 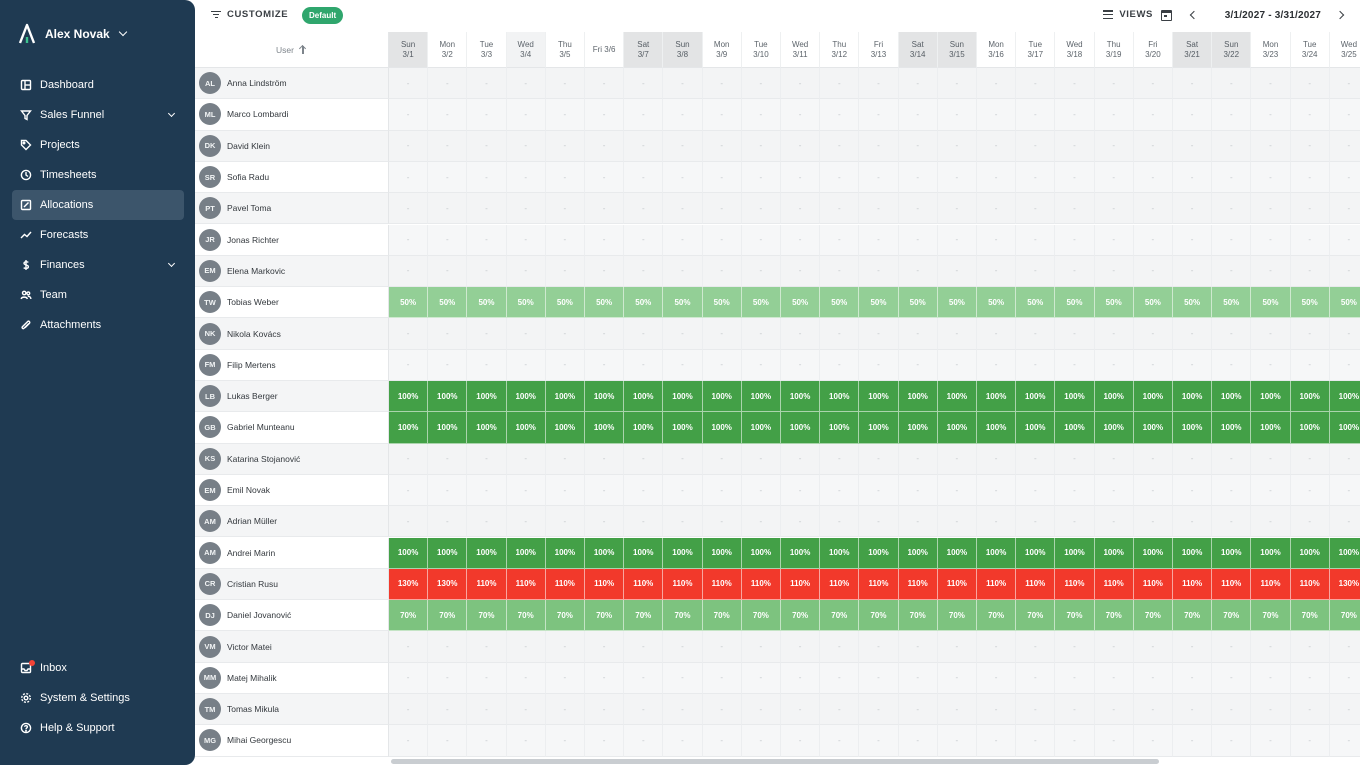 What do you see at coordinates (292, 50) in the screenshot?
I see `user-column-header: User` at bounding box center [292, 50].